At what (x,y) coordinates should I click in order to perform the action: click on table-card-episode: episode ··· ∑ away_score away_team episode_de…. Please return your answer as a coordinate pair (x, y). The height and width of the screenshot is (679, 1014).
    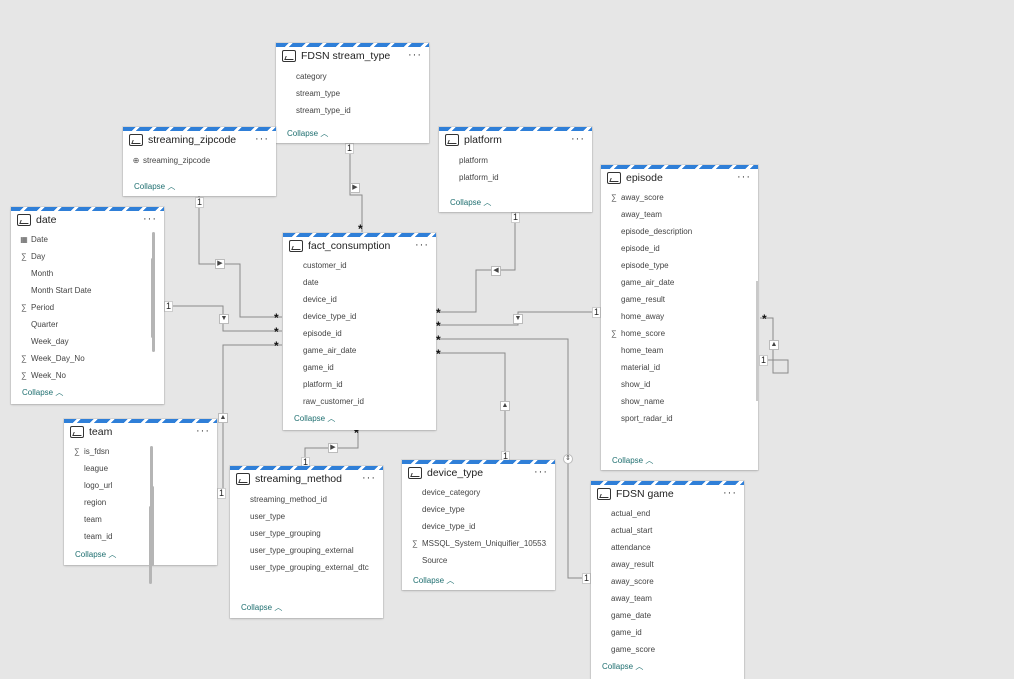
    Looking at the image, I should click on (679, 317).